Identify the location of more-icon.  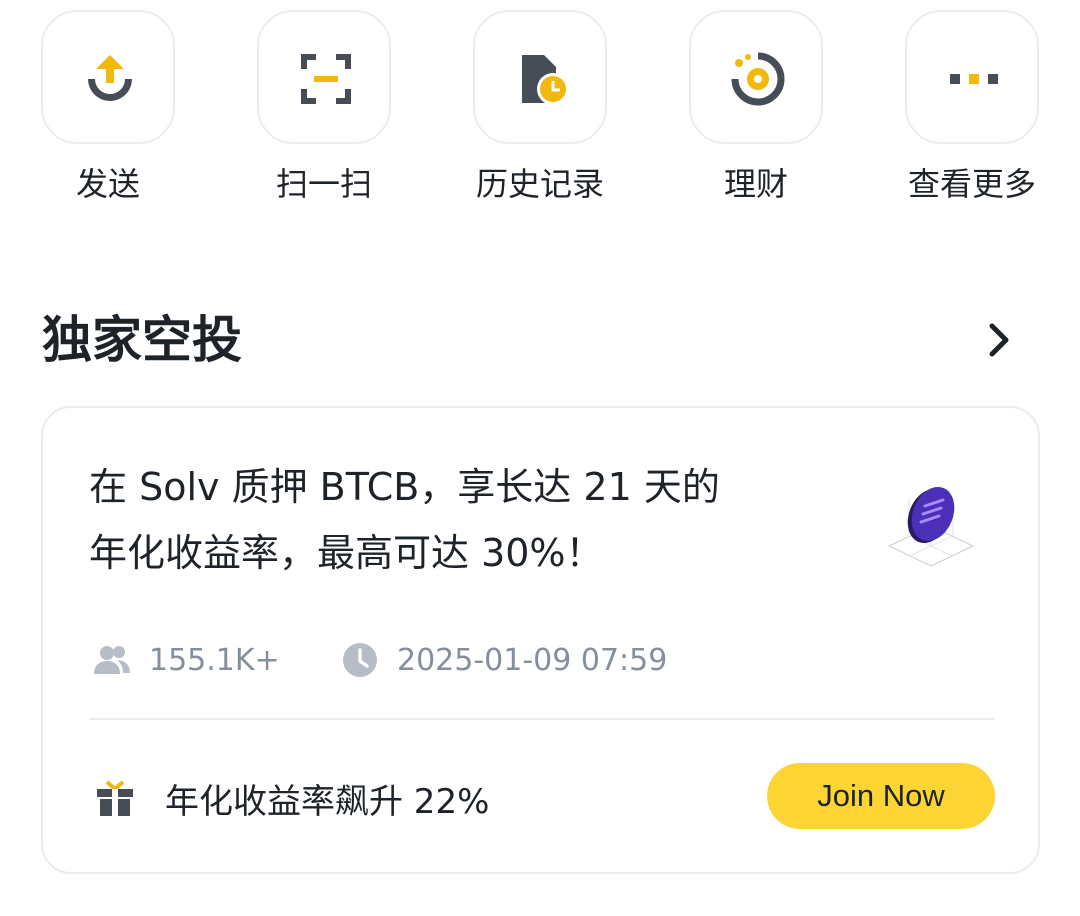
(974, 79).